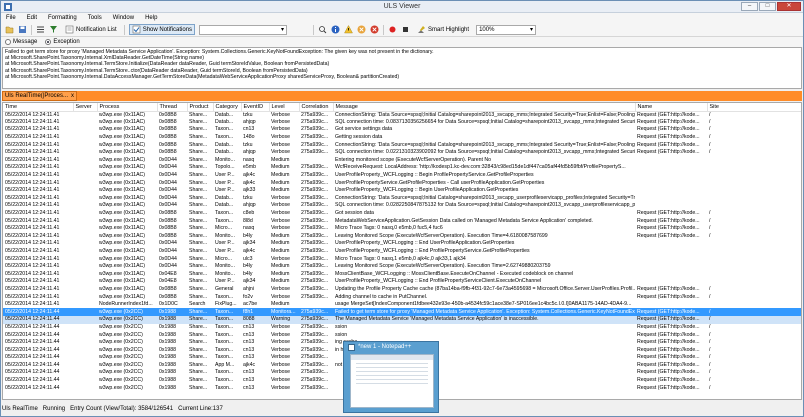  What do you see at coordinates (671, 107) in the screenshot?
I see `column-header-name: Name` at bounding box center [671, 107].